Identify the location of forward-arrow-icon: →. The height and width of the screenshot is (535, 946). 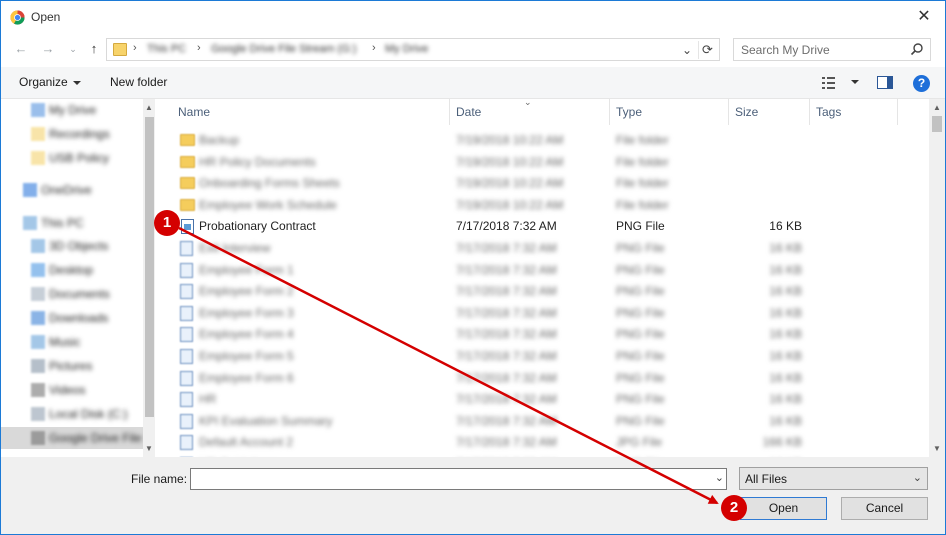
(48, 49).